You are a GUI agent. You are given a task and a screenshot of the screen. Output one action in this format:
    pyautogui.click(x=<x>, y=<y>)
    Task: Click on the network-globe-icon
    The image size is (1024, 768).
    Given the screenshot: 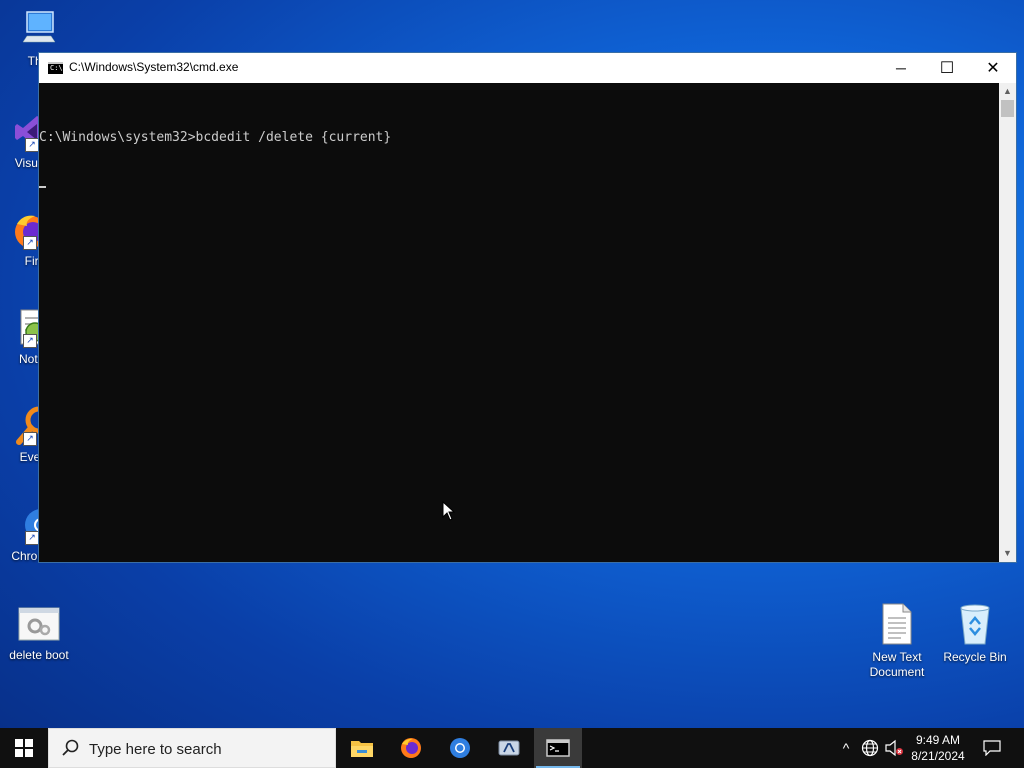 What is the action you would take?
    pyautogui.click(x=870, y=748)
    